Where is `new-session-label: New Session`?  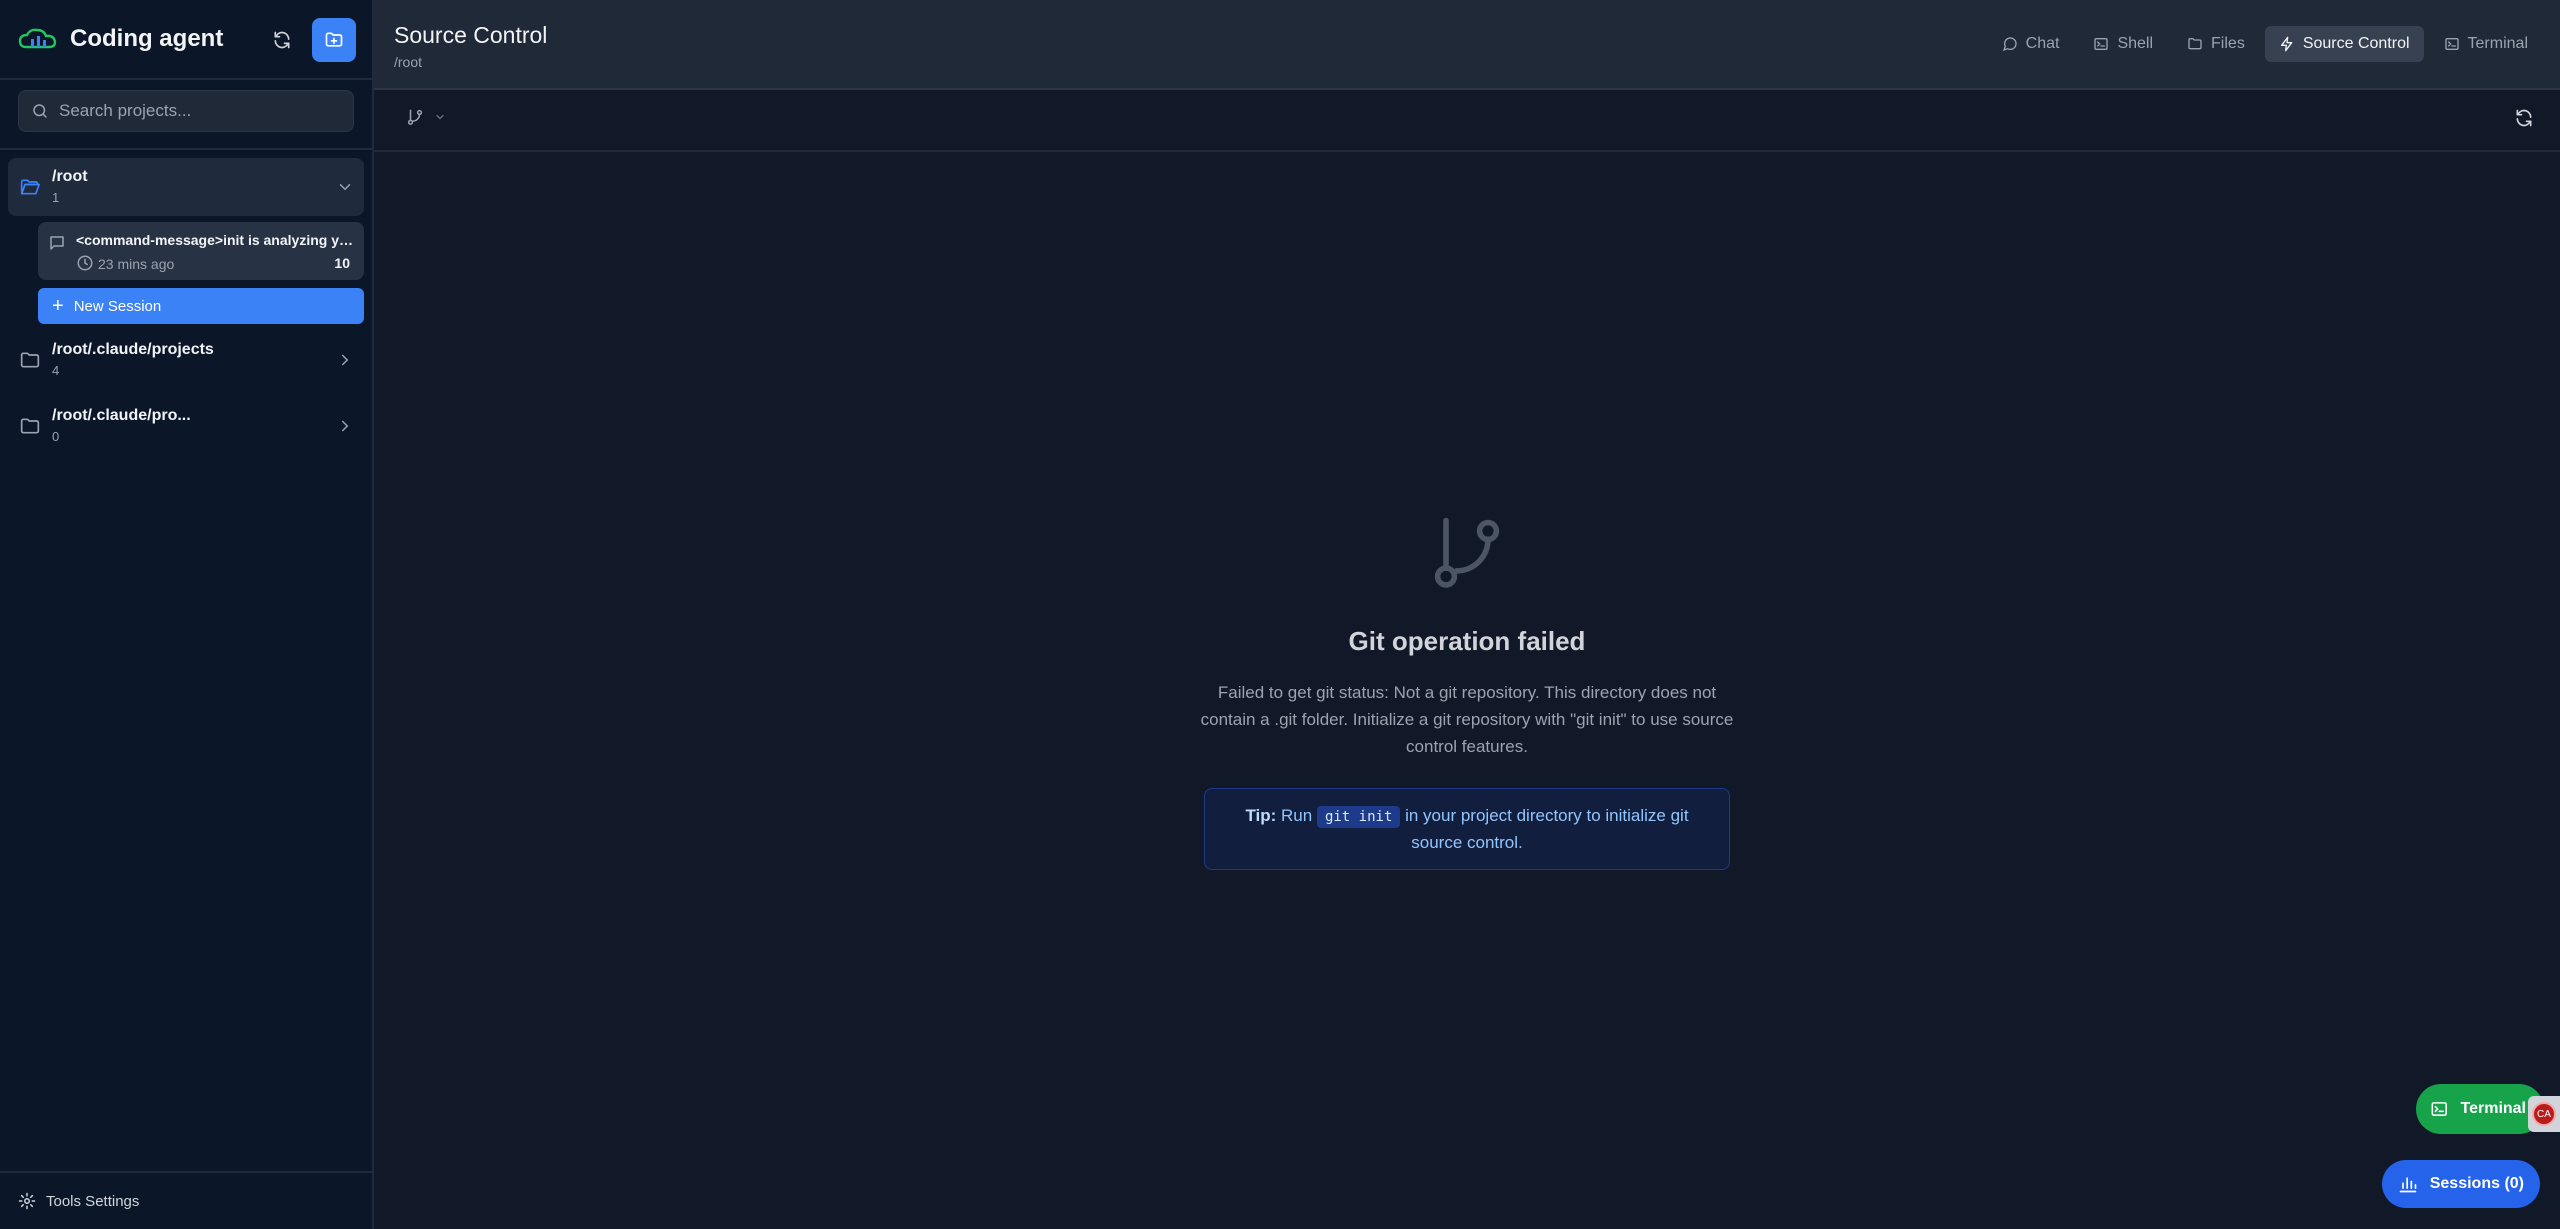 new-session-label: New Session is located at coordinates (117, 306).